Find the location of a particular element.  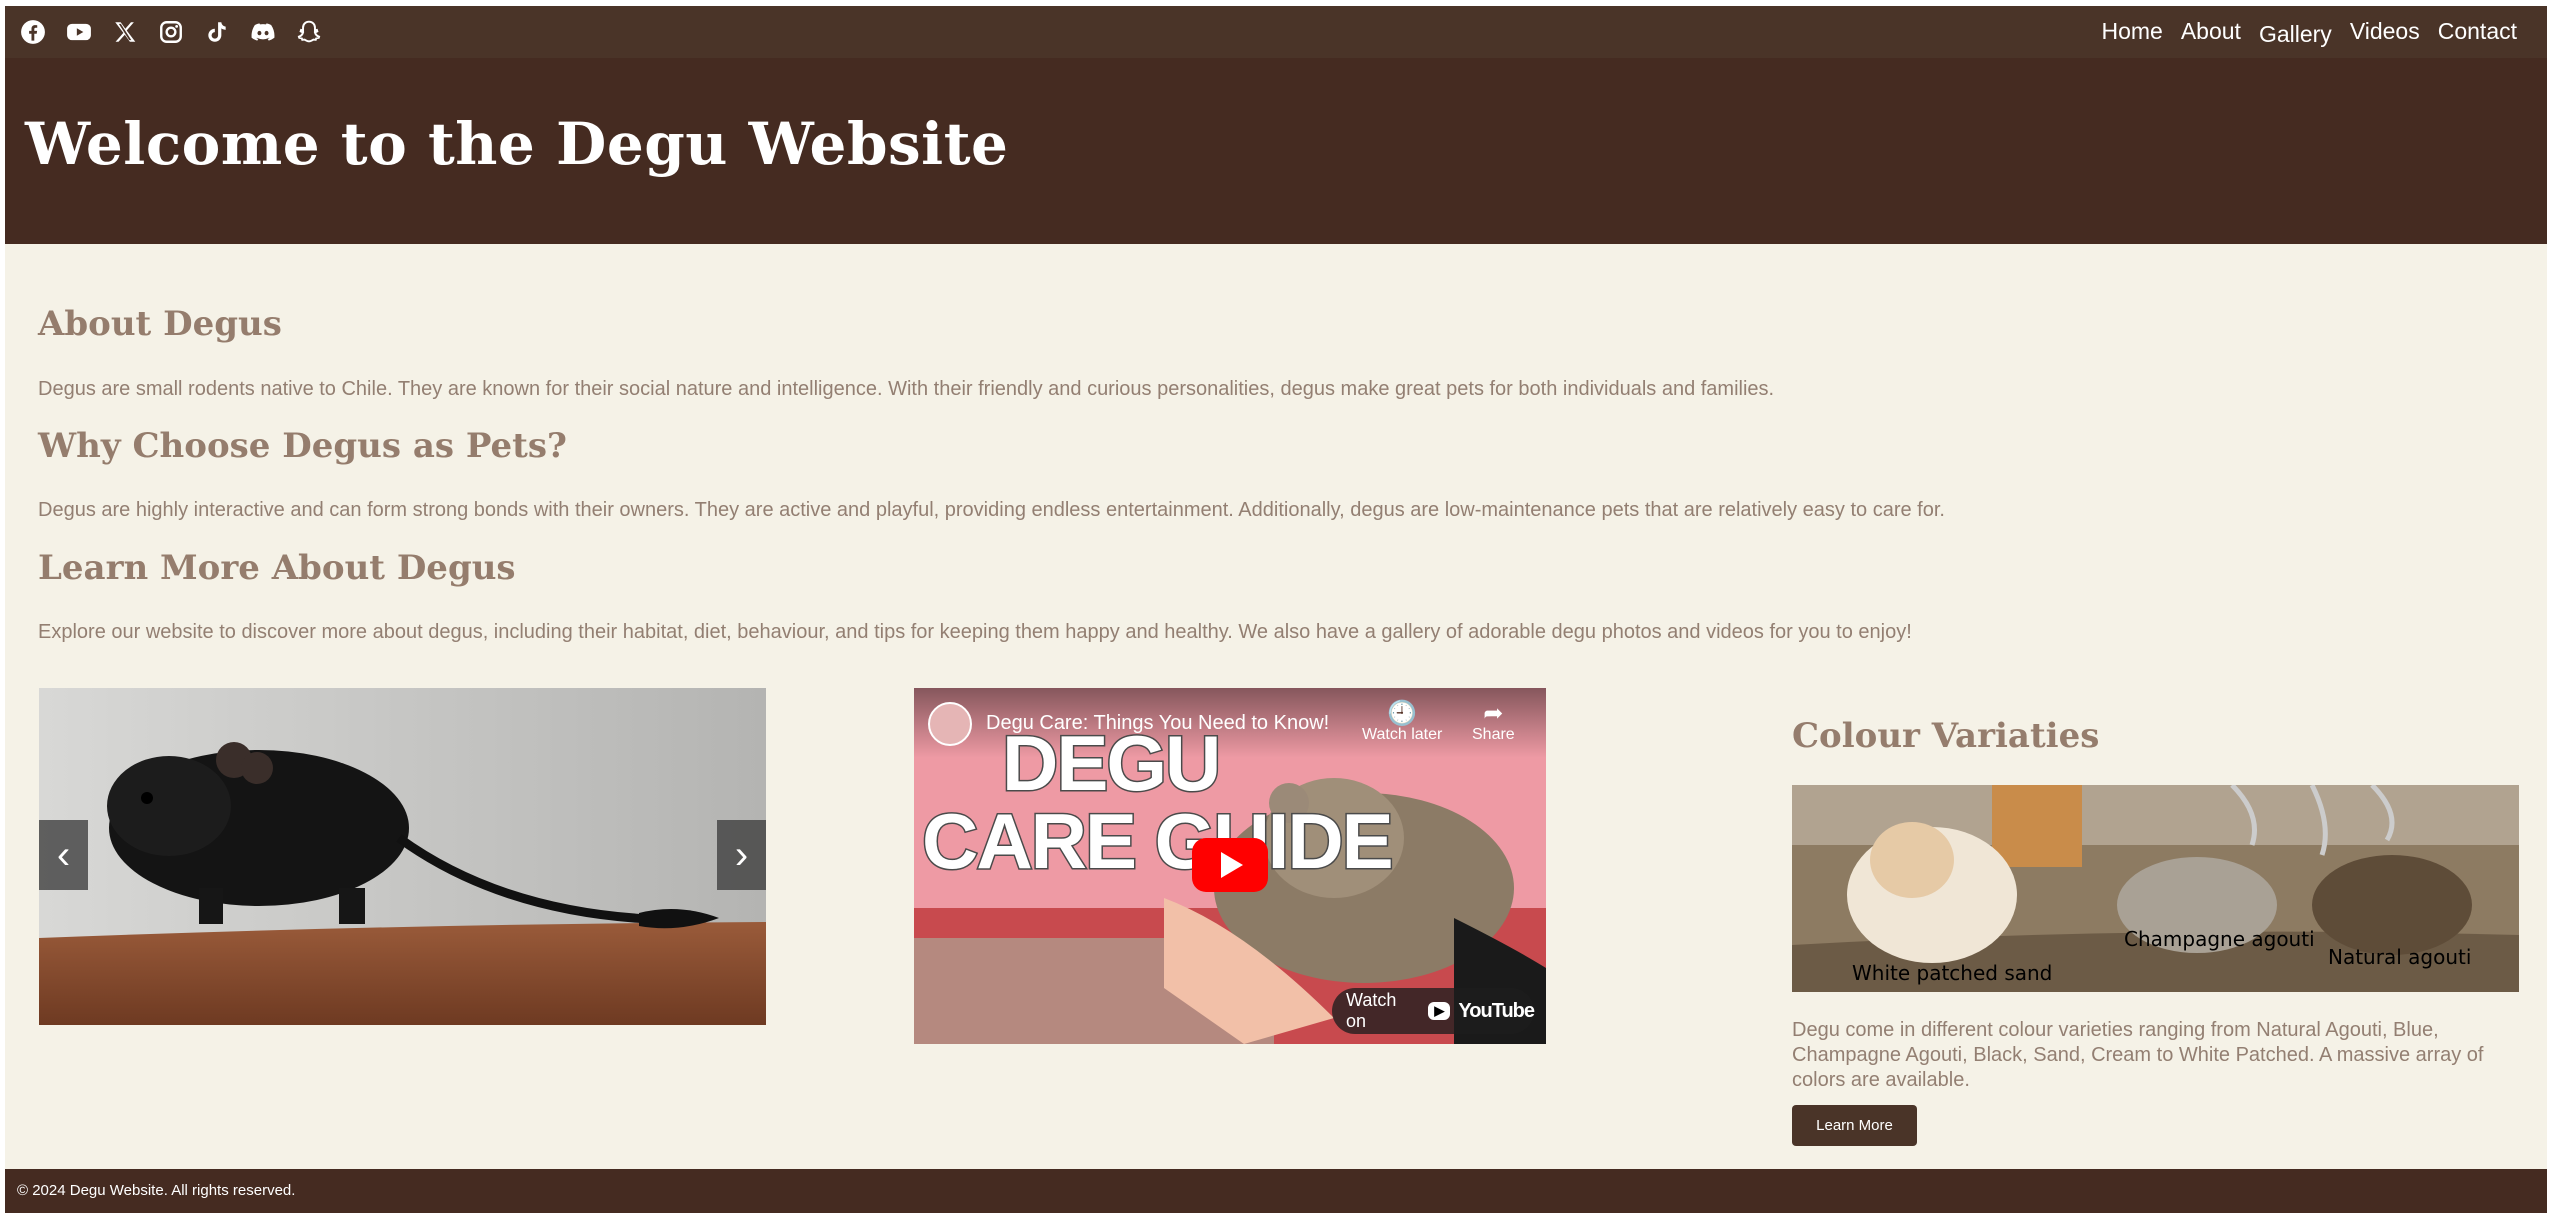

snapchat-icon is located at coordinates (309, 32).